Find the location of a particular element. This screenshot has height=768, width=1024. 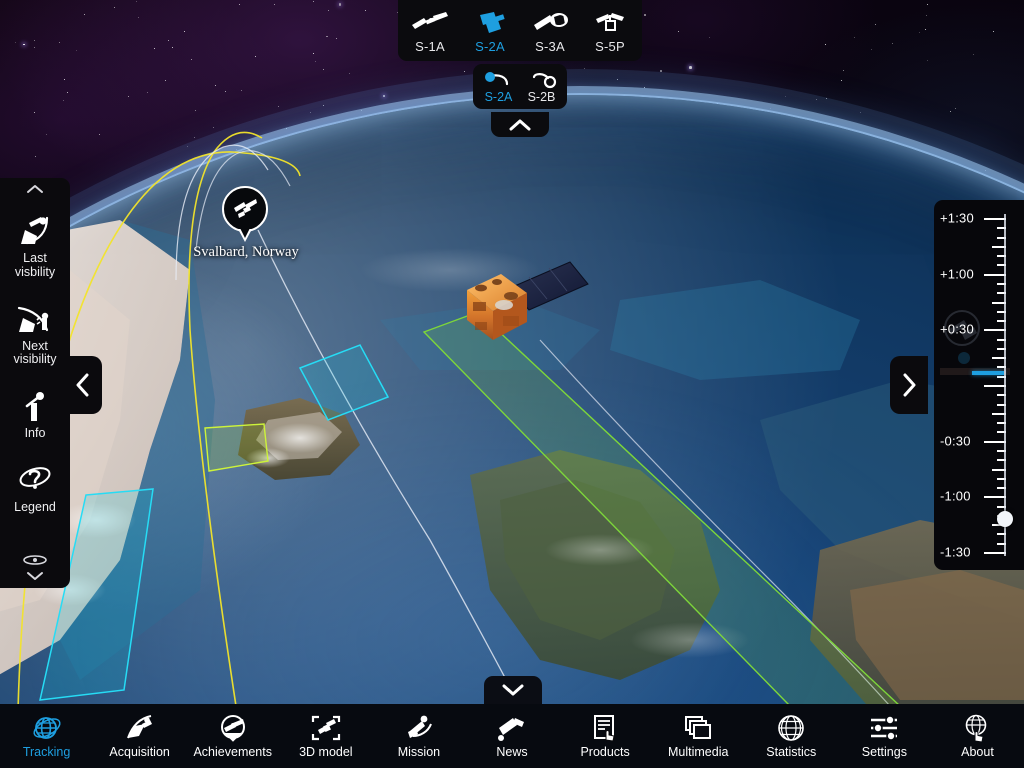

nav-item-settings: Settings is located at coordinates (884, 736).